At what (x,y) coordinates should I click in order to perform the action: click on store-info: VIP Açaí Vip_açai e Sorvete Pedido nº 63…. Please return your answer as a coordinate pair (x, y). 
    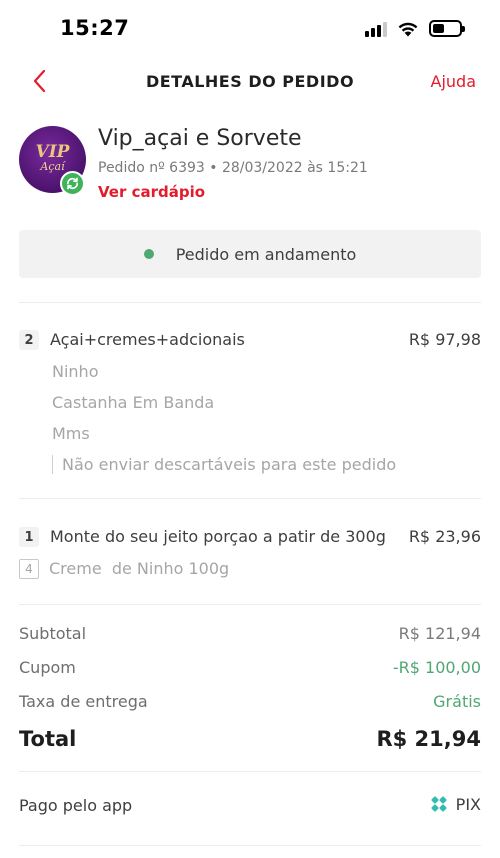
    Looking at the image, I should click on (250, 166).